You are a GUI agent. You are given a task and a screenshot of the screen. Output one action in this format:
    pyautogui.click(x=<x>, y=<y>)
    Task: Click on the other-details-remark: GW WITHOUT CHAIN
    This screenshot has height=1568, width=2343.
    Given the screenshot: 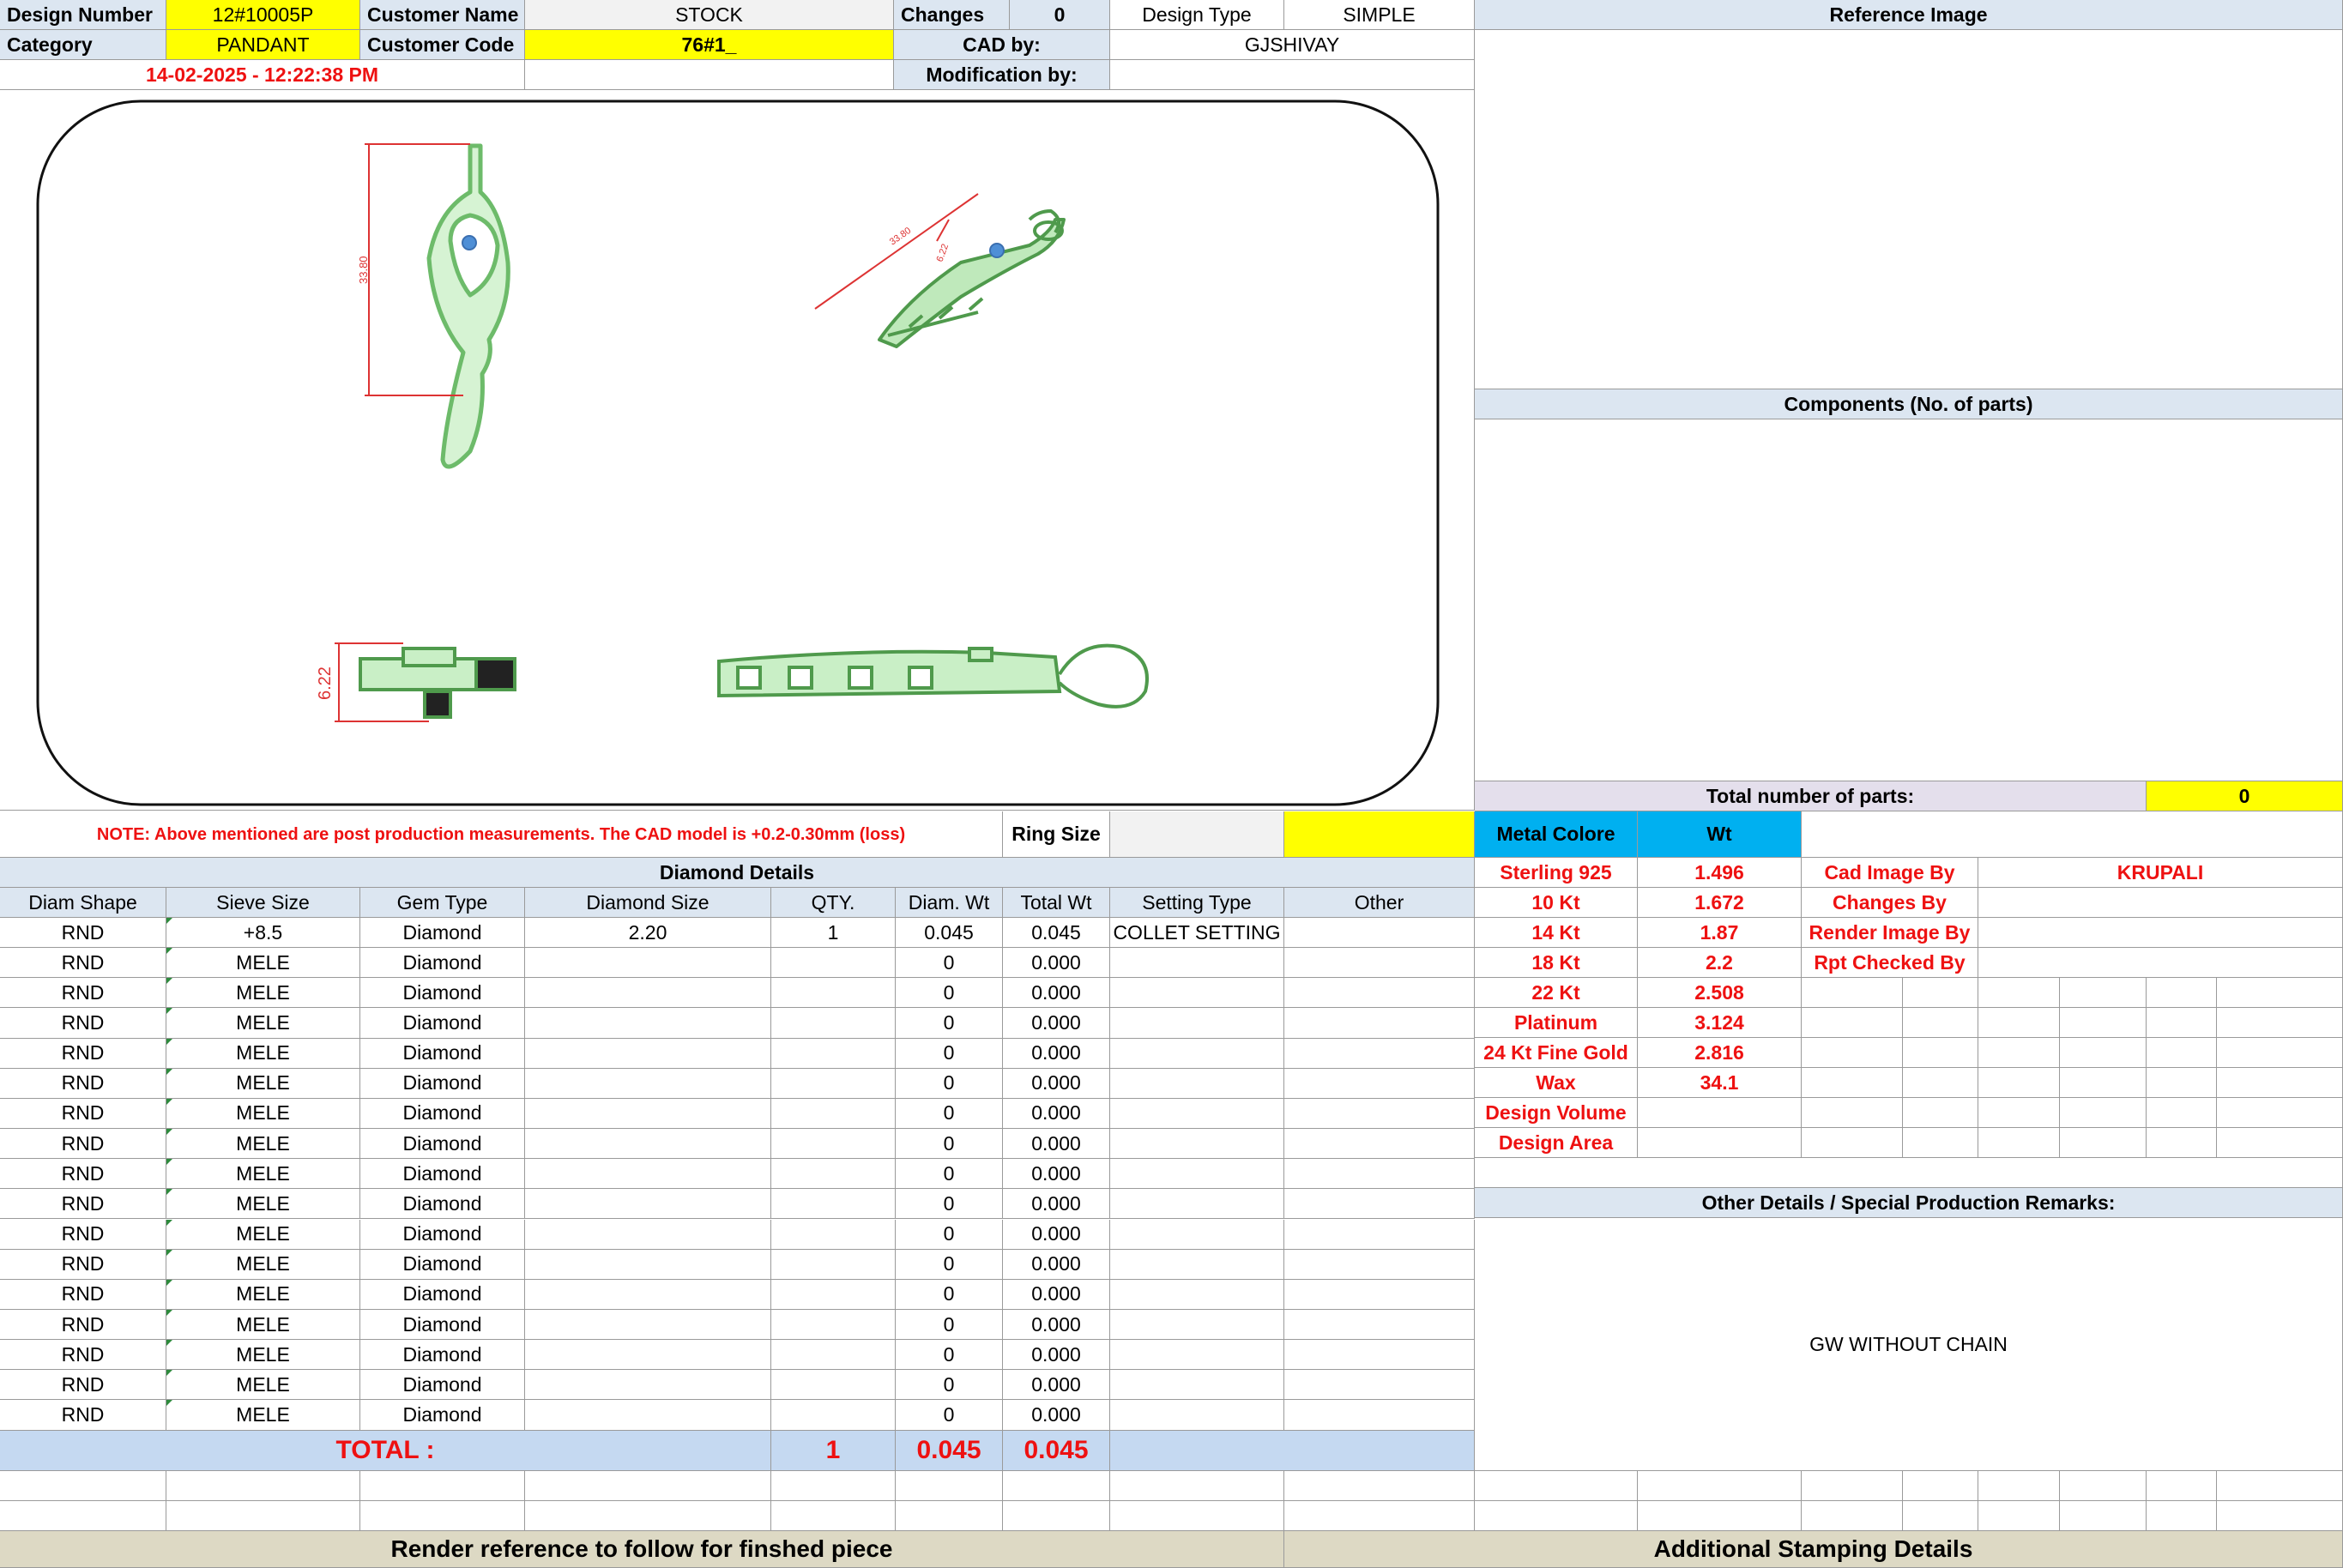 What is the action you would take?
    pyautogui.click(x=1909, y=1344)
    